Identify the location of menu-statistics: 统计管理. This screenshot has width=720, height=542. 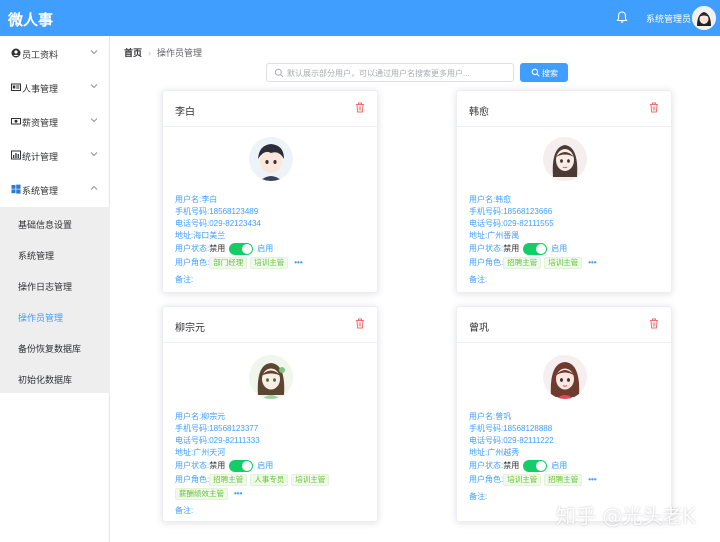
(55, 155).